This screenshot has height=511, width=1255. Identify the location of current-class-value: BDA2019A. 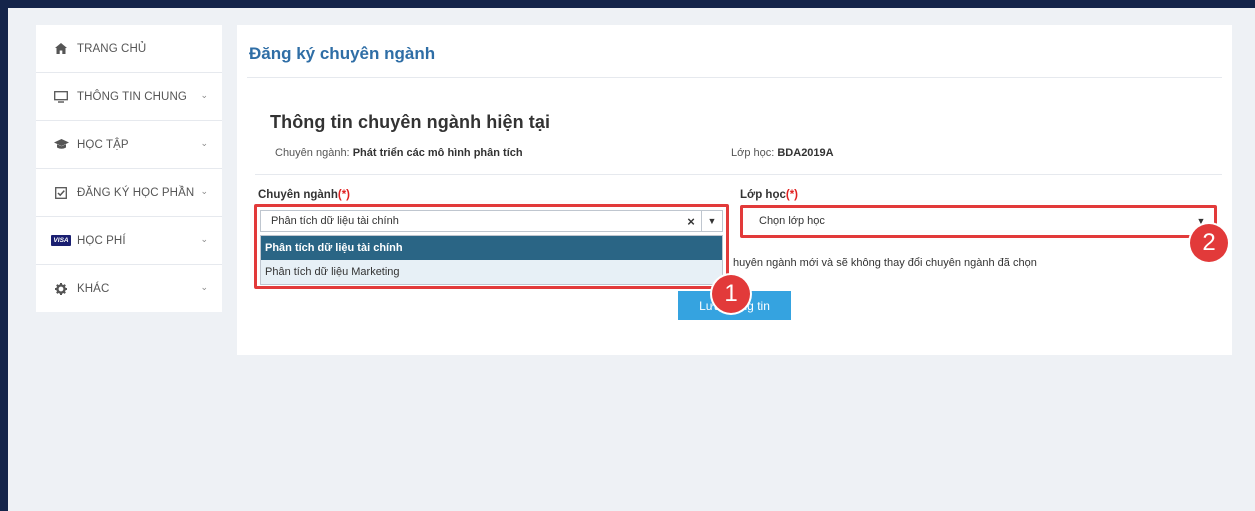
(805, 153).